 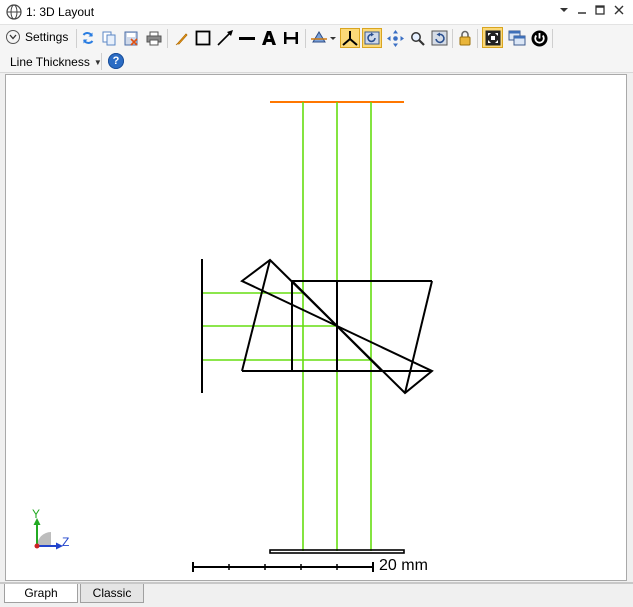 I want to click on axis-z-label: Z, so click(x=65, y=542).